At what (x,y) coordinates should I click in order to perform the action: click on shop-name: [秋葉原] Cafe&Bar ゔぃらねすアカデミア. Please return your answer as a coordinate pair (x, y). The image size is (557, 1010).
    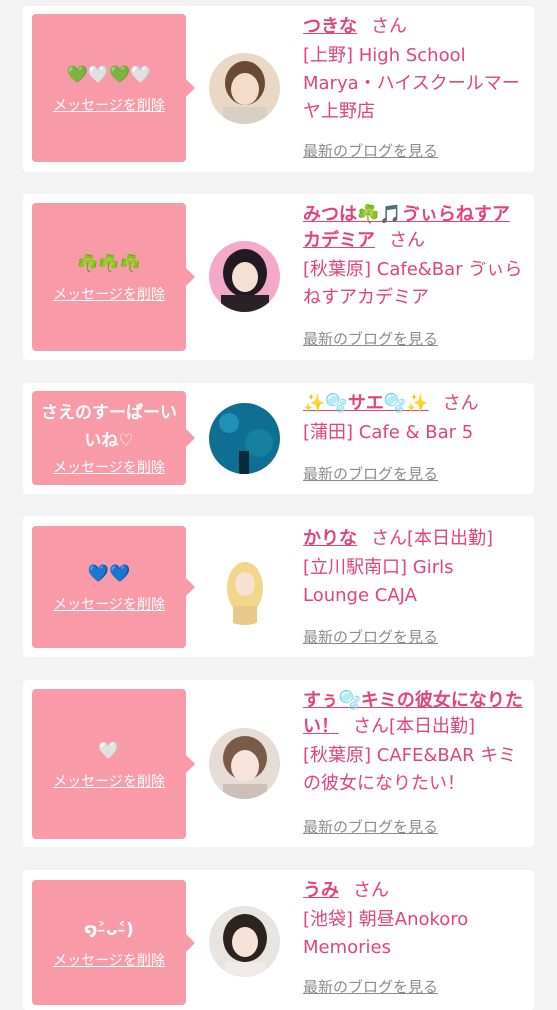
    Looking at the image, I should click on (413, 283).